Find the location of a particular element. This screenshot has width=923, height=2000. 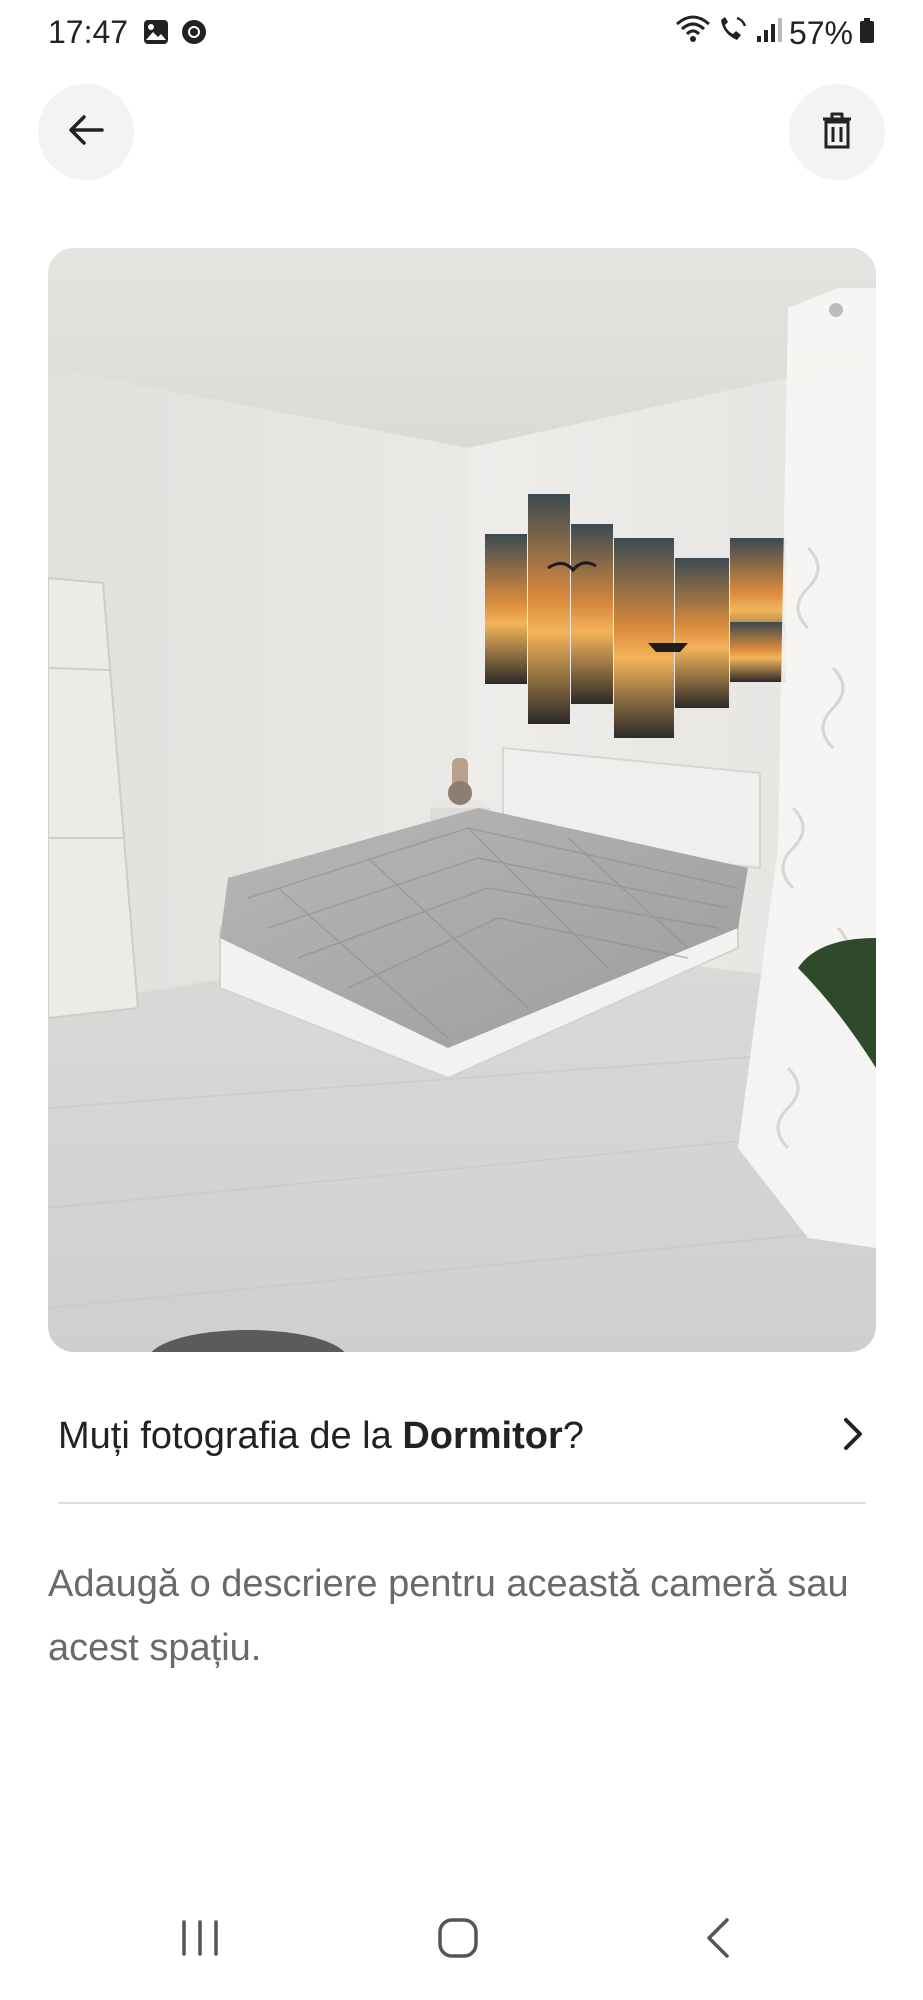

back-button is located at coordinates (86, 132).